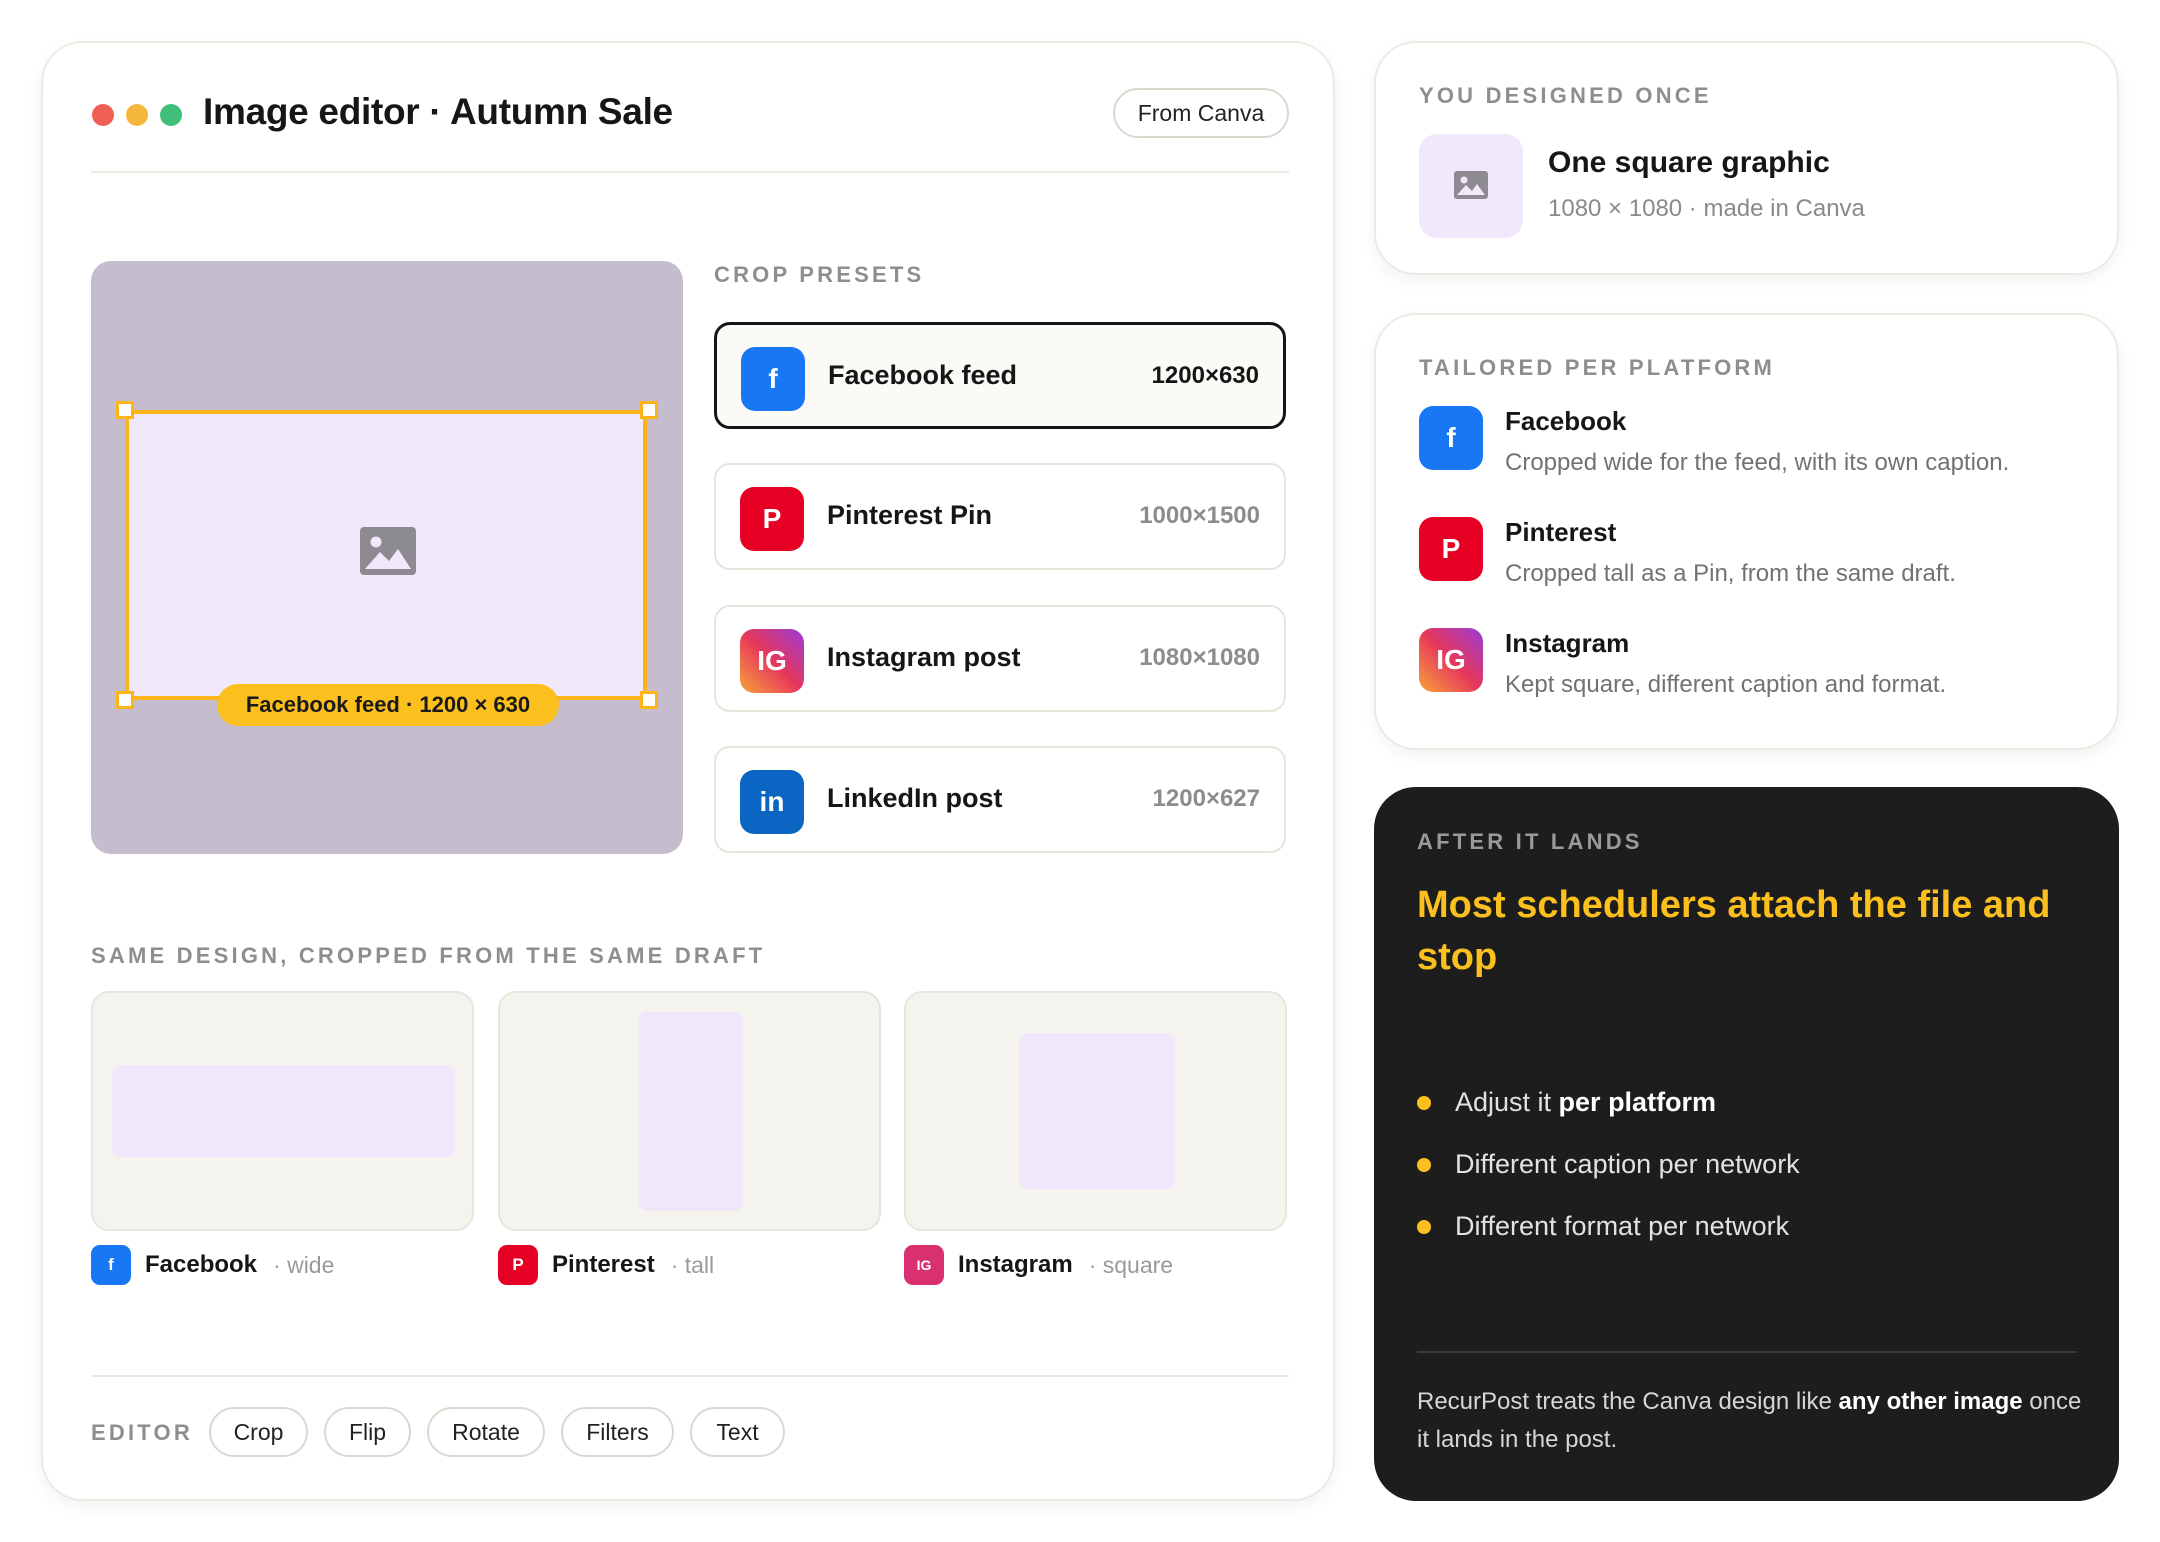 The height and width of the screenshot is (1542, 2160). I want to click on after-divider, so click(1747, 1352).